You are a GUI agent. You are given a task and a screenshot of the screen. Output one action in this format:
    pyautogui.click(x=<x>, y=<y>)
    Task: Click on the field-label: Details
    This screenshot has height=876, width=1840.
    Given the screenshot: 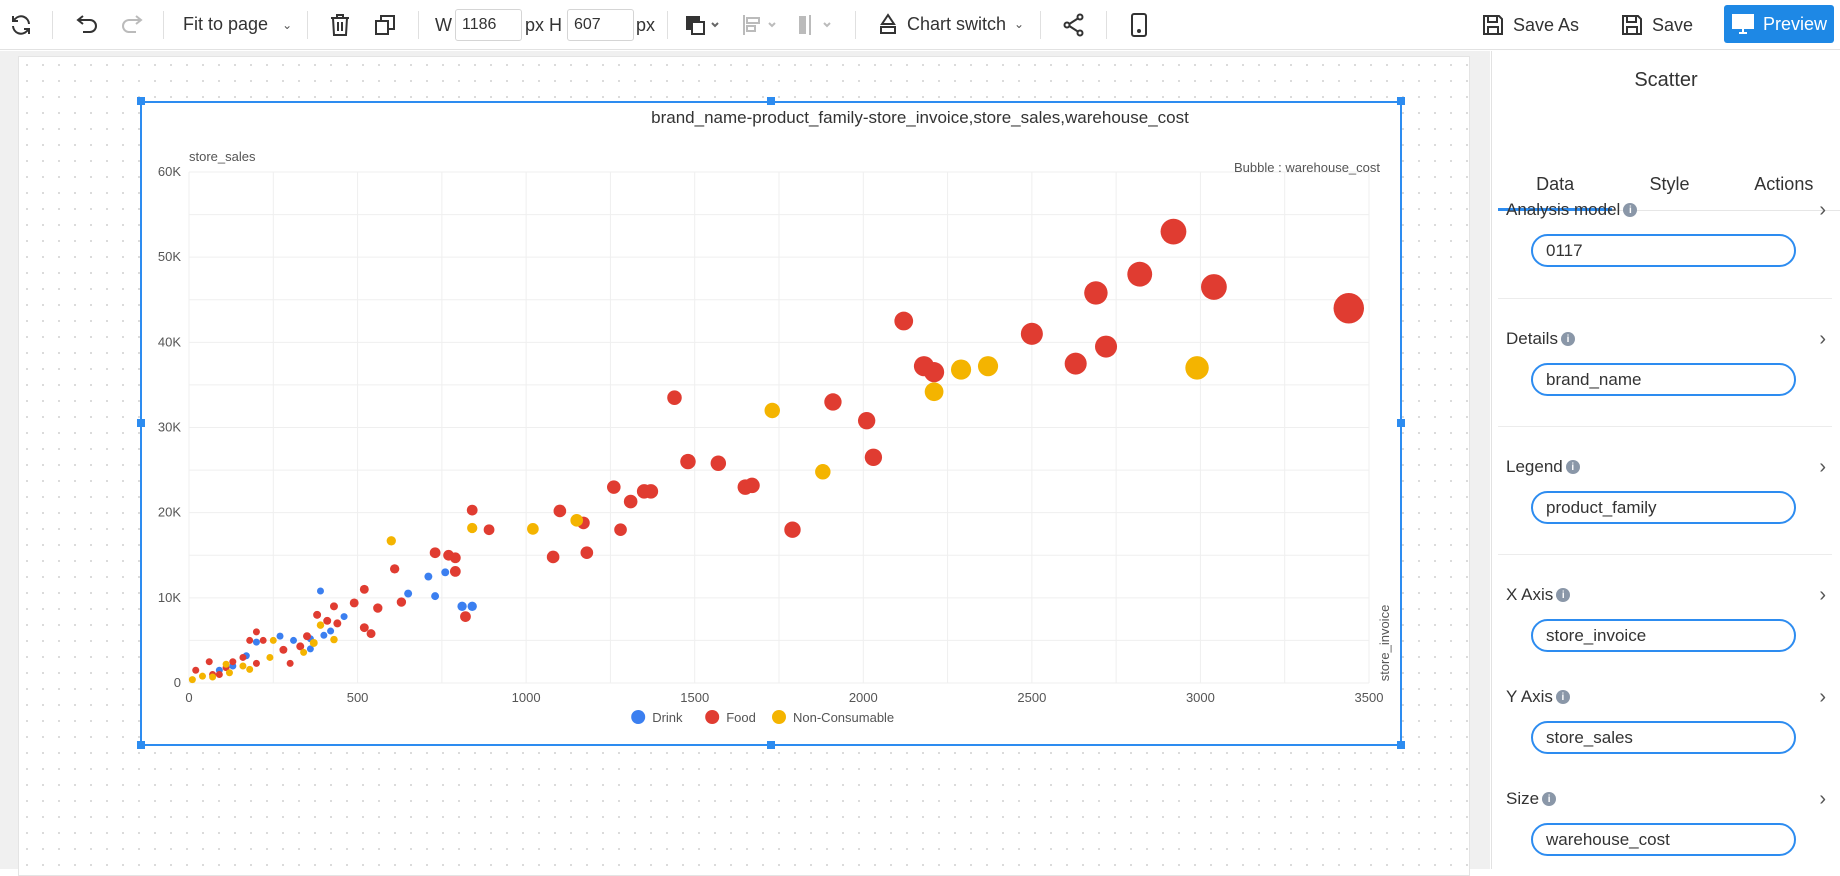 What is the action you would take?
    pyautogui.click(x=1532, y=338)
    